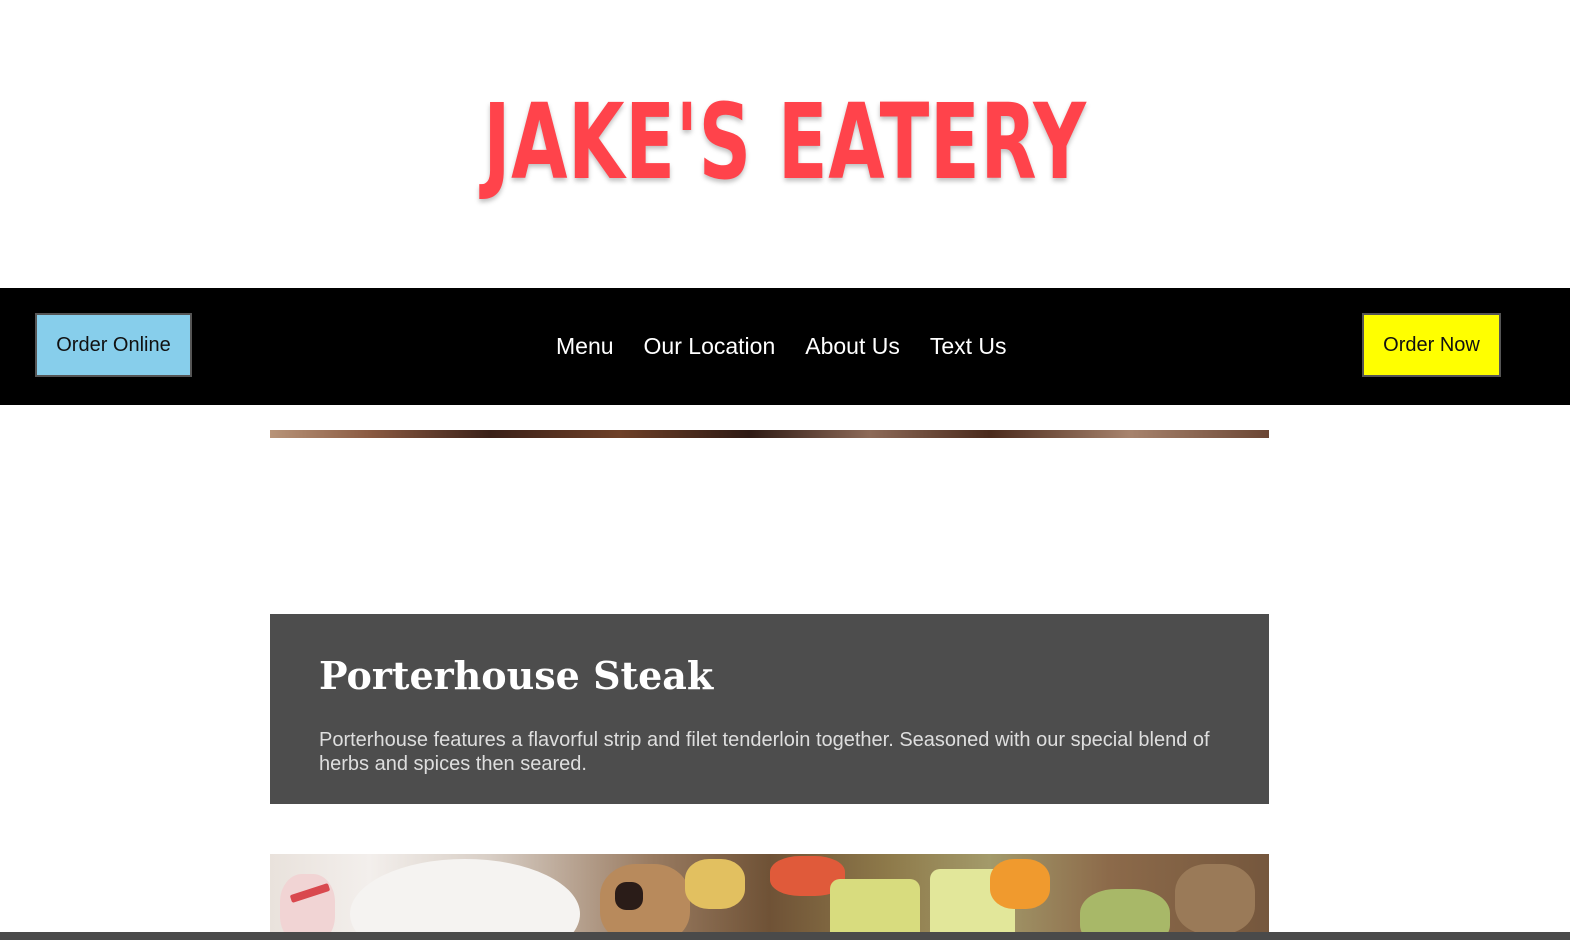 The image size is (1570, 940). What do you see at coordinates (516, 675) in the screenshot?
I see `menu-item-title: Porterhouse Steak` at bounding box center [516, 675].